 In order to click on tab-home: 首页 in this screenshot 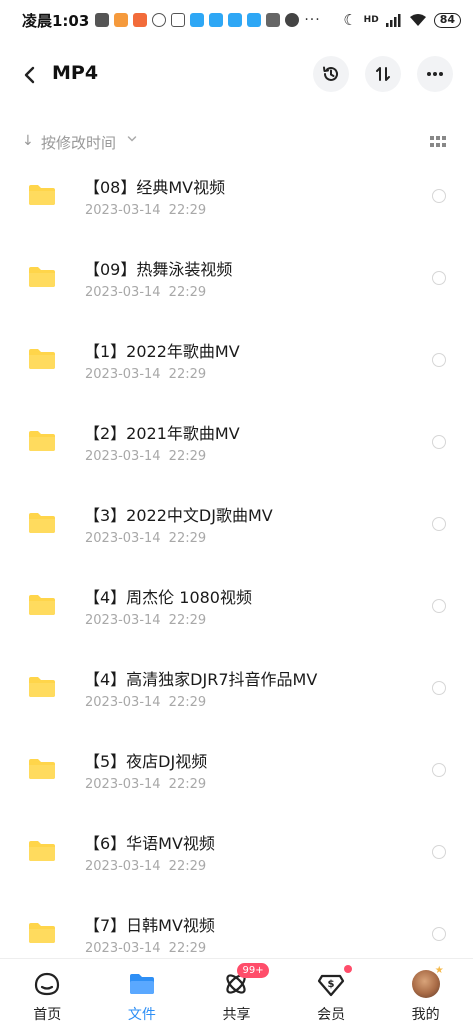, I will do `click(47, 991)`.